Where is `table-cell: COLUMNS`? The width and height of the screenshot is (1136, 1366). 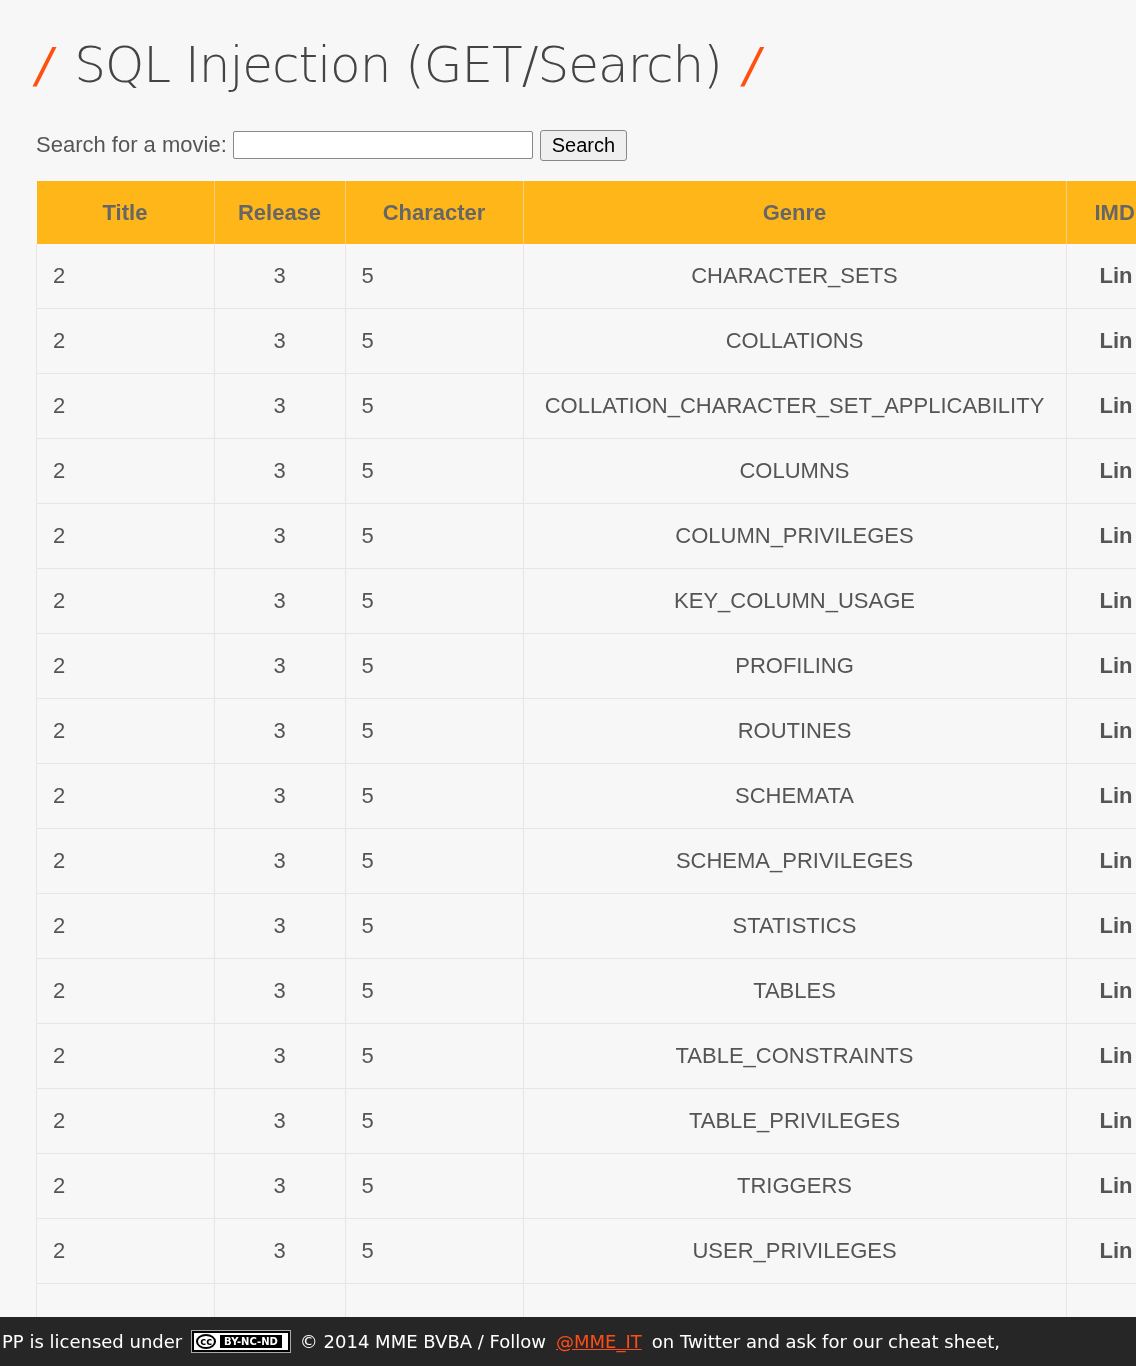
table-cell: COLUMNS is located at coordinates (794, 471).